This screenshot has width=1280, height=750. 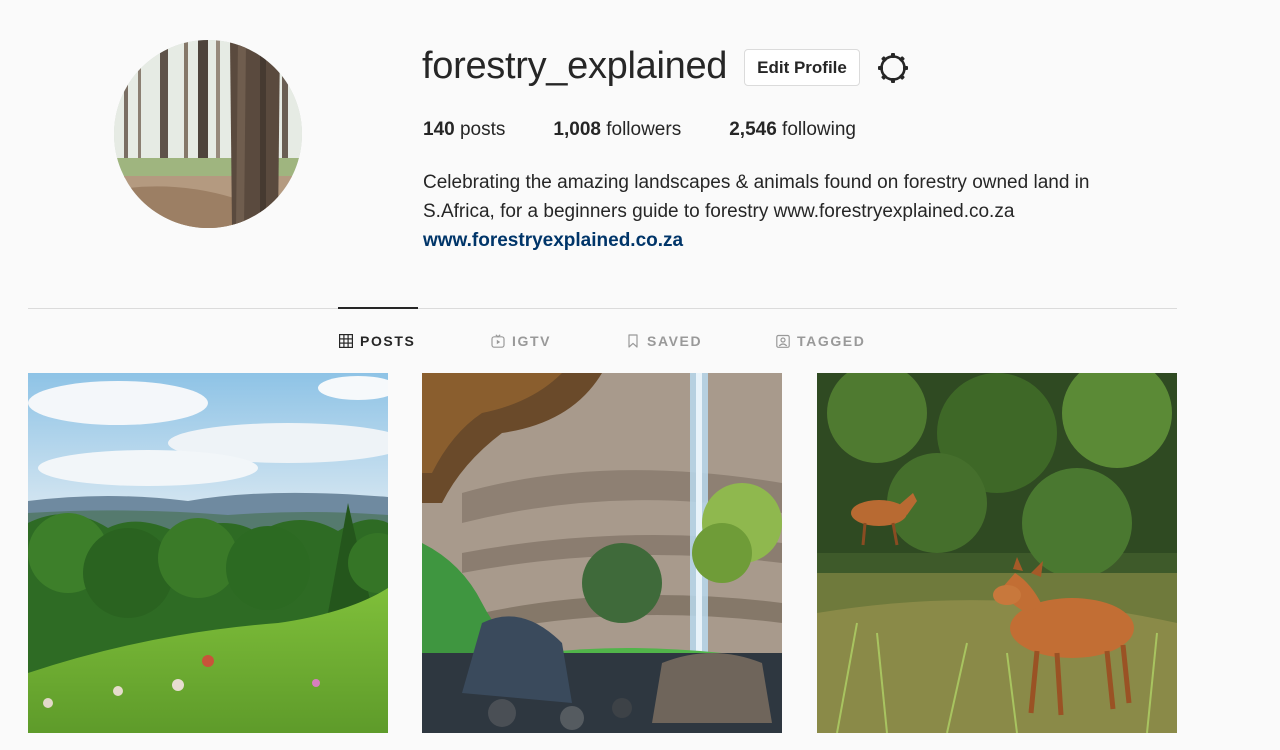 I want to click on website-link: www.forestryexplained.co.za, so click(x=793, y=240).